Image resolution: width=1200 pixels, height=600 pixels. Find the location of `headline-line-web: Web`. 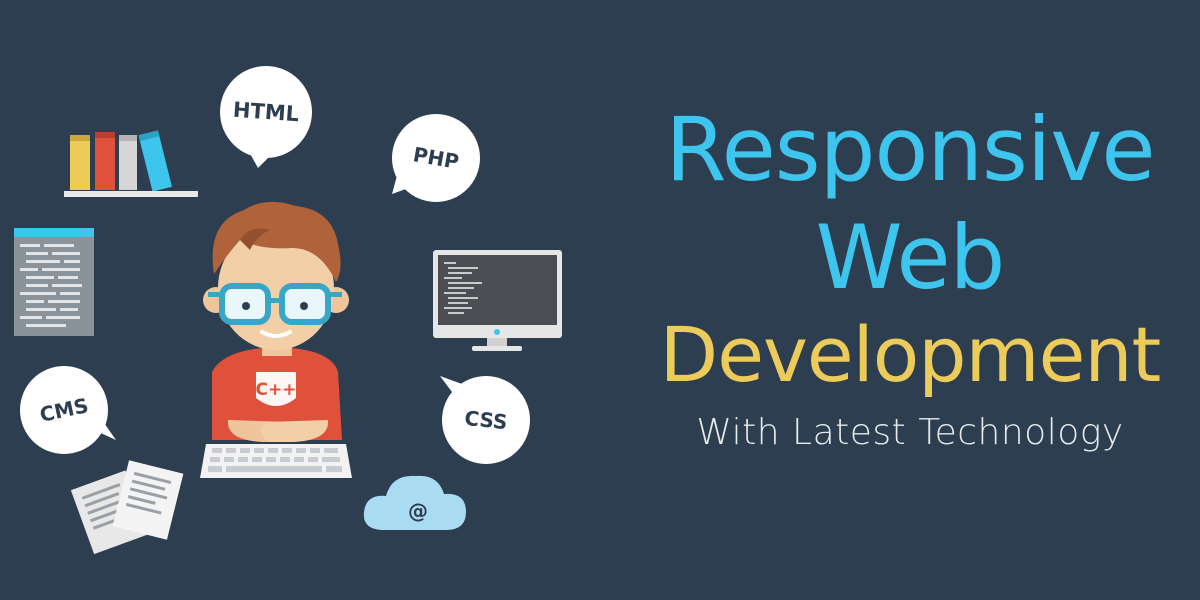

headline-line-web: Web is located at coordinates (910, 257).